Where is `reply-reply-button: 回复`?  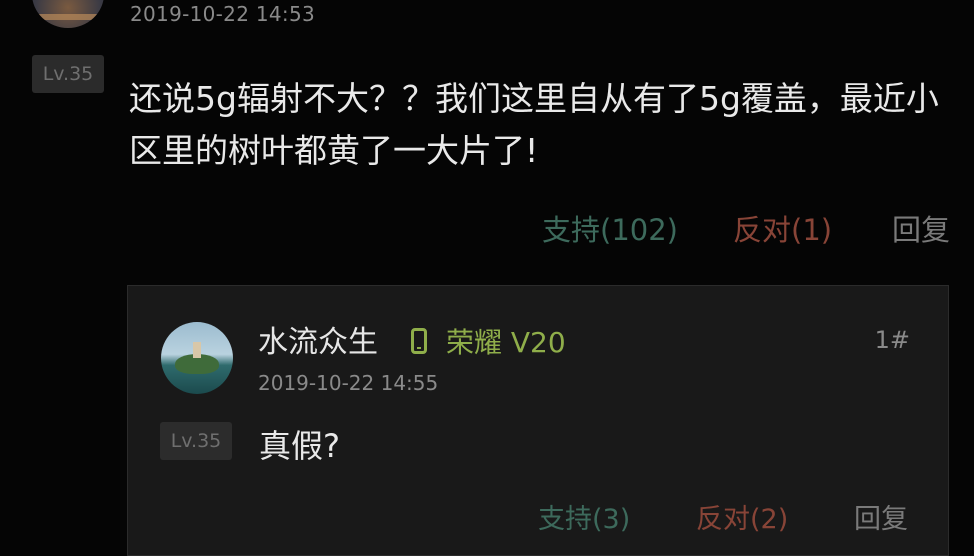
reply-reply-button: 回复 is located at coordinates (881, 520).